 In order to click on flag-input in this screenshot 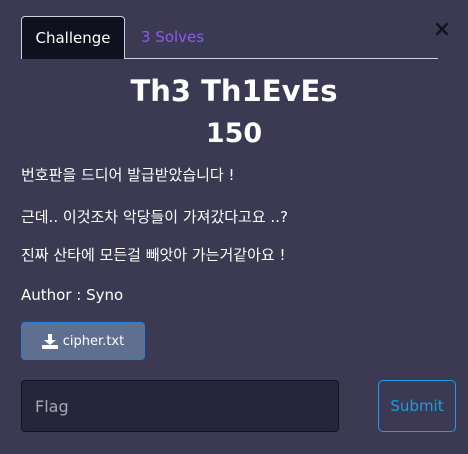, I will do `click(180, 406)`.